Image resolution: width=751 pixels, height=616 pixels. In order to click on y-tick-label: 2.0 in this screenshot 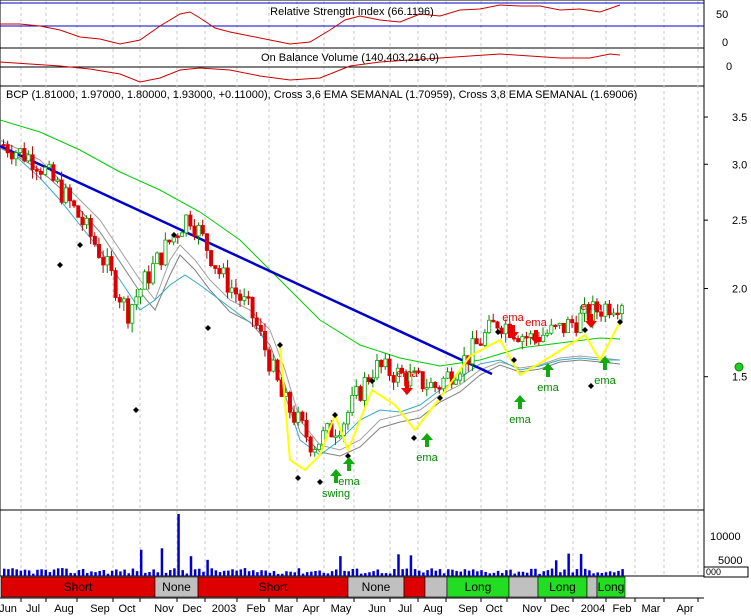, I will do `click(739, 290)`.